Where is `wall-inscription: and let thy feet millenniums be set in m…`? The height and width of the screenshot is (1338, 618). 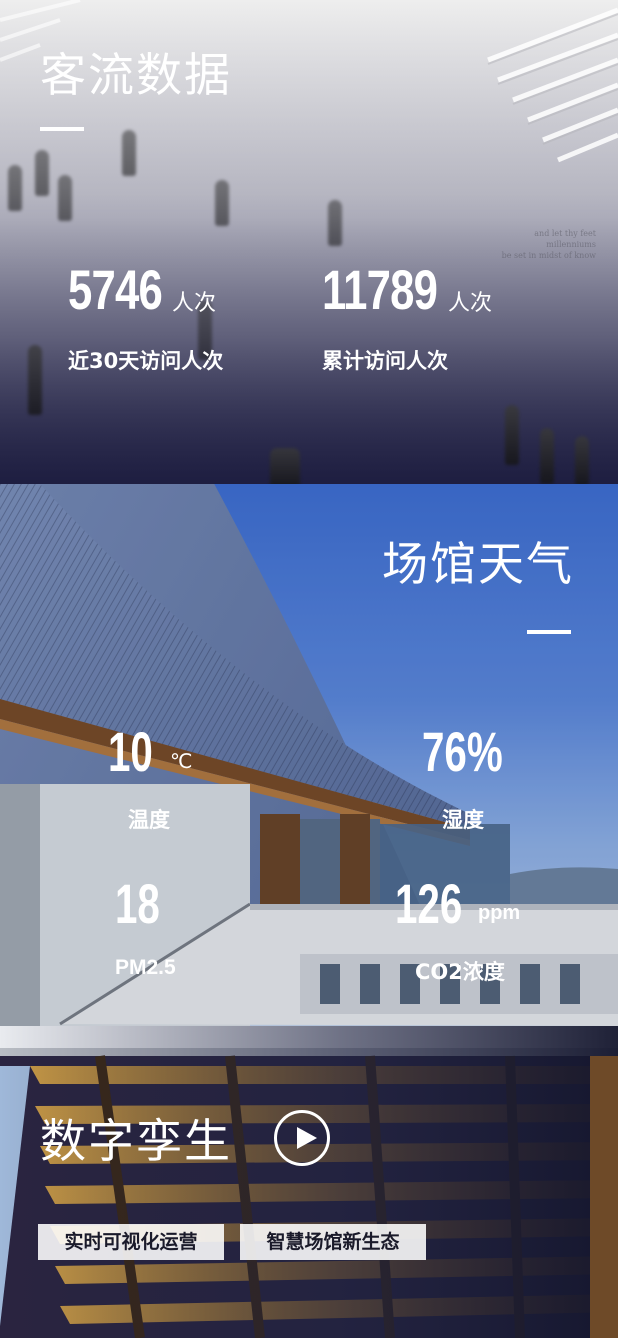 wall-inscription: and let thy feet millenniums be set in m… is located at coordinates (548, 244).